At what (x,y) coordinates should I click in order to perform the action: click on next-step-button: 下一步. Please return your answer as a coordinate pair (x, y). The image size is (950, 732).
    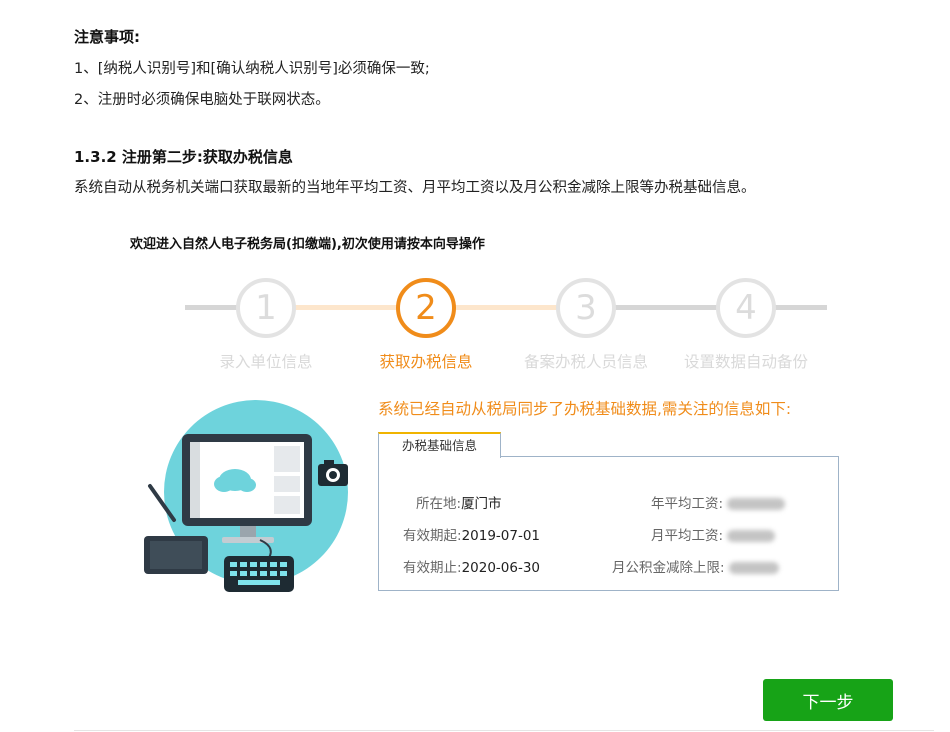
    Looking at the image, I should click on (828, 700).